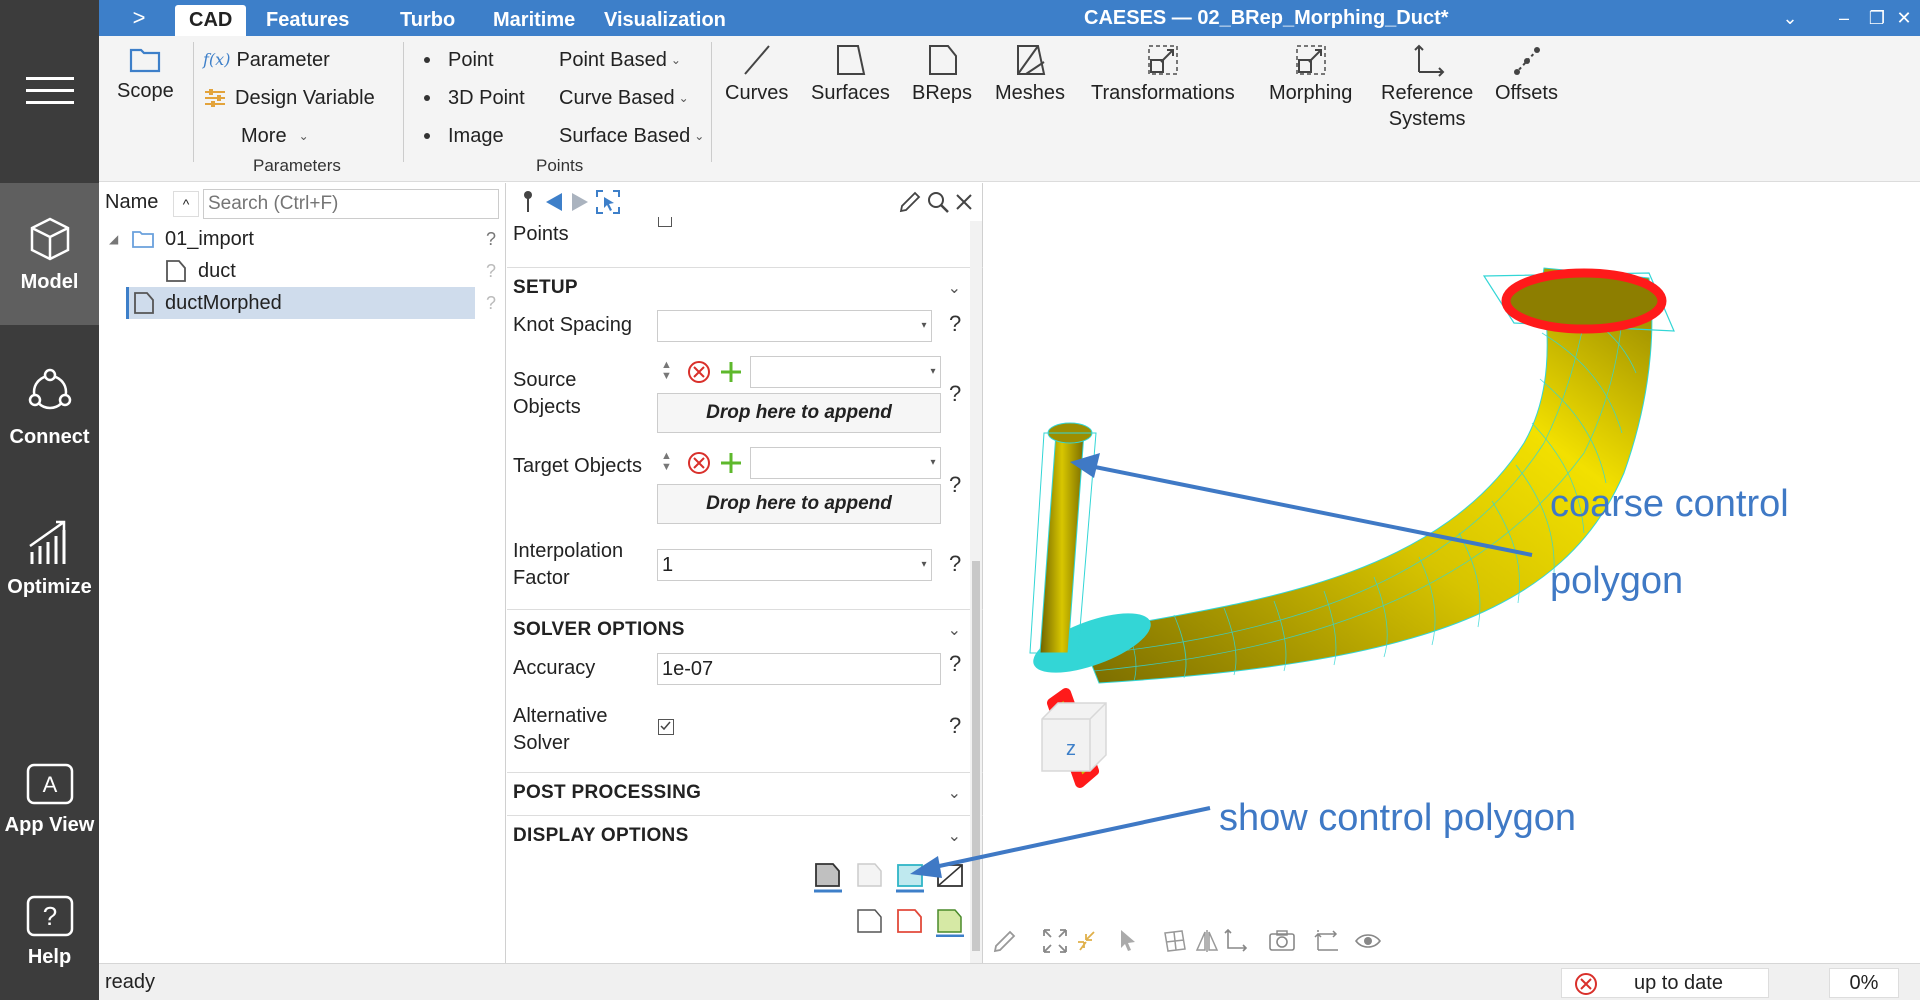  Describe the element at coordinates (49, 407) in the screenshot. I see `rail-item-connect: Connect` at that location.